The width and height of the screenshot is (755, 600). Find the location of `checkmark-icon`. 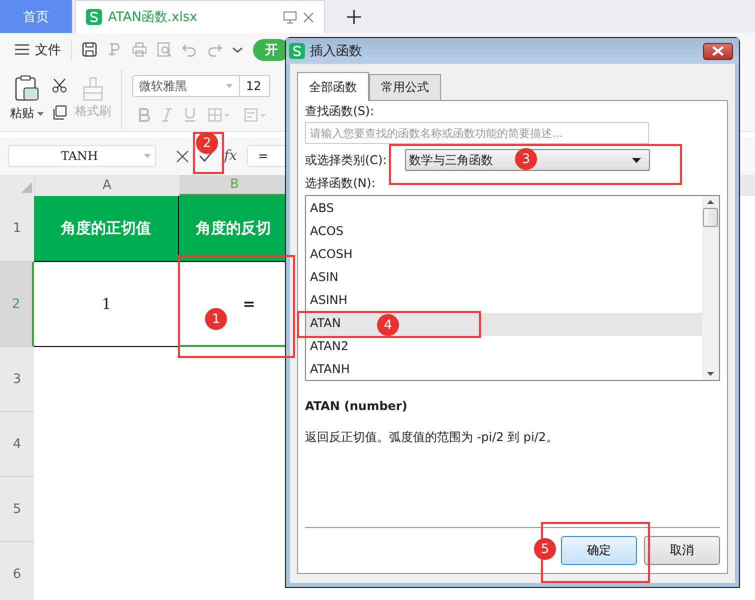

checkmark-icon is located at coordinates (206, 156).